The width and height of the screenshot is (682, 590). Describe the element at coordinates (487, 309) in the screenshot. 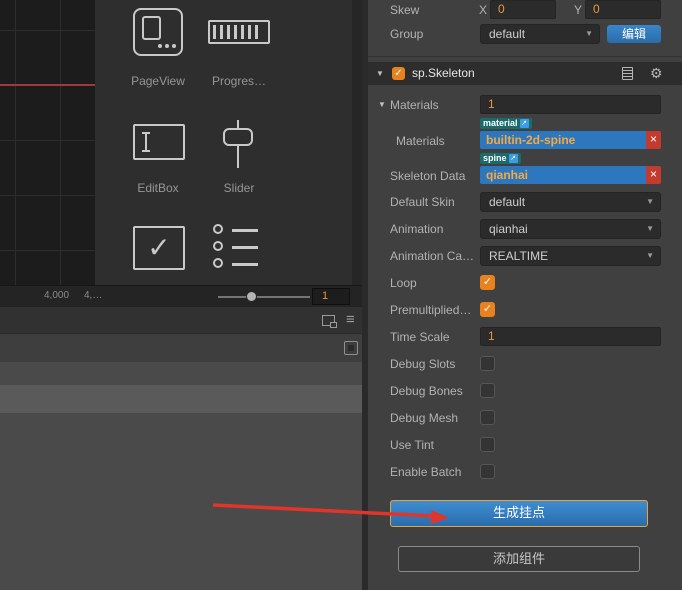

I see `premultiplied-checkbox: ✓` at that location.